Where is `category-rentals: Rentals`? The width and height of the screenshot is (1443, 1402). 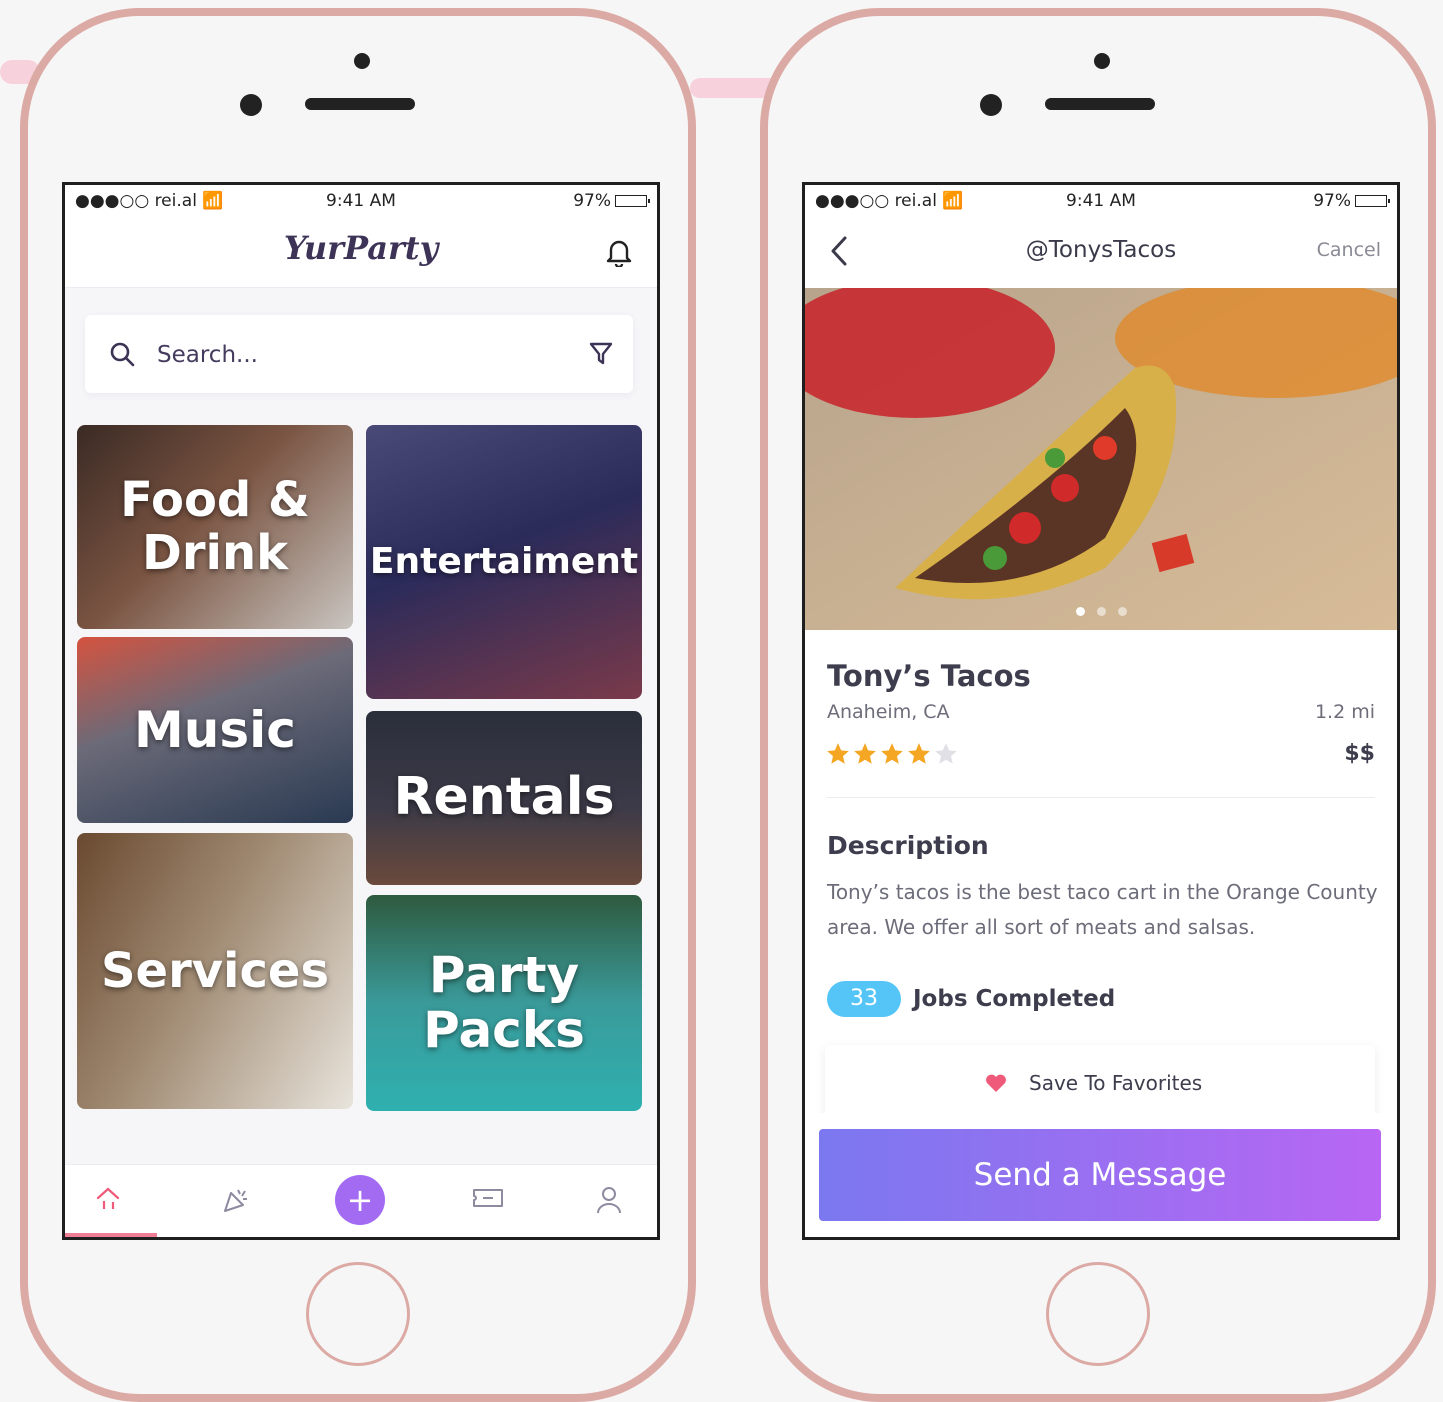 category-rentals: Rentals is located at coordinates (504, 798).